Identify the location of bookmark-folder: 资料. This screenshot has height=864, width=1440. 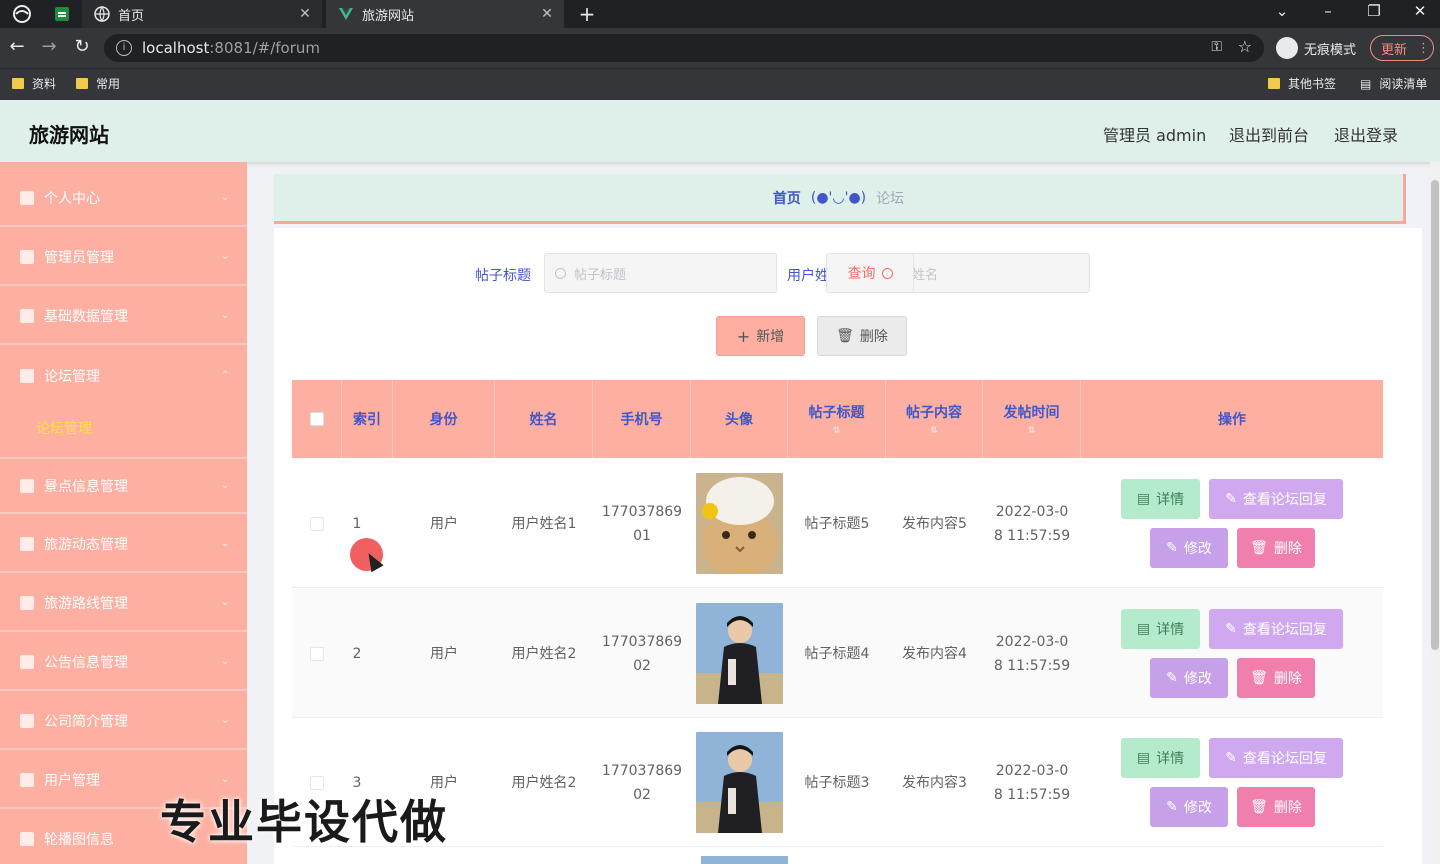
(34, 83).